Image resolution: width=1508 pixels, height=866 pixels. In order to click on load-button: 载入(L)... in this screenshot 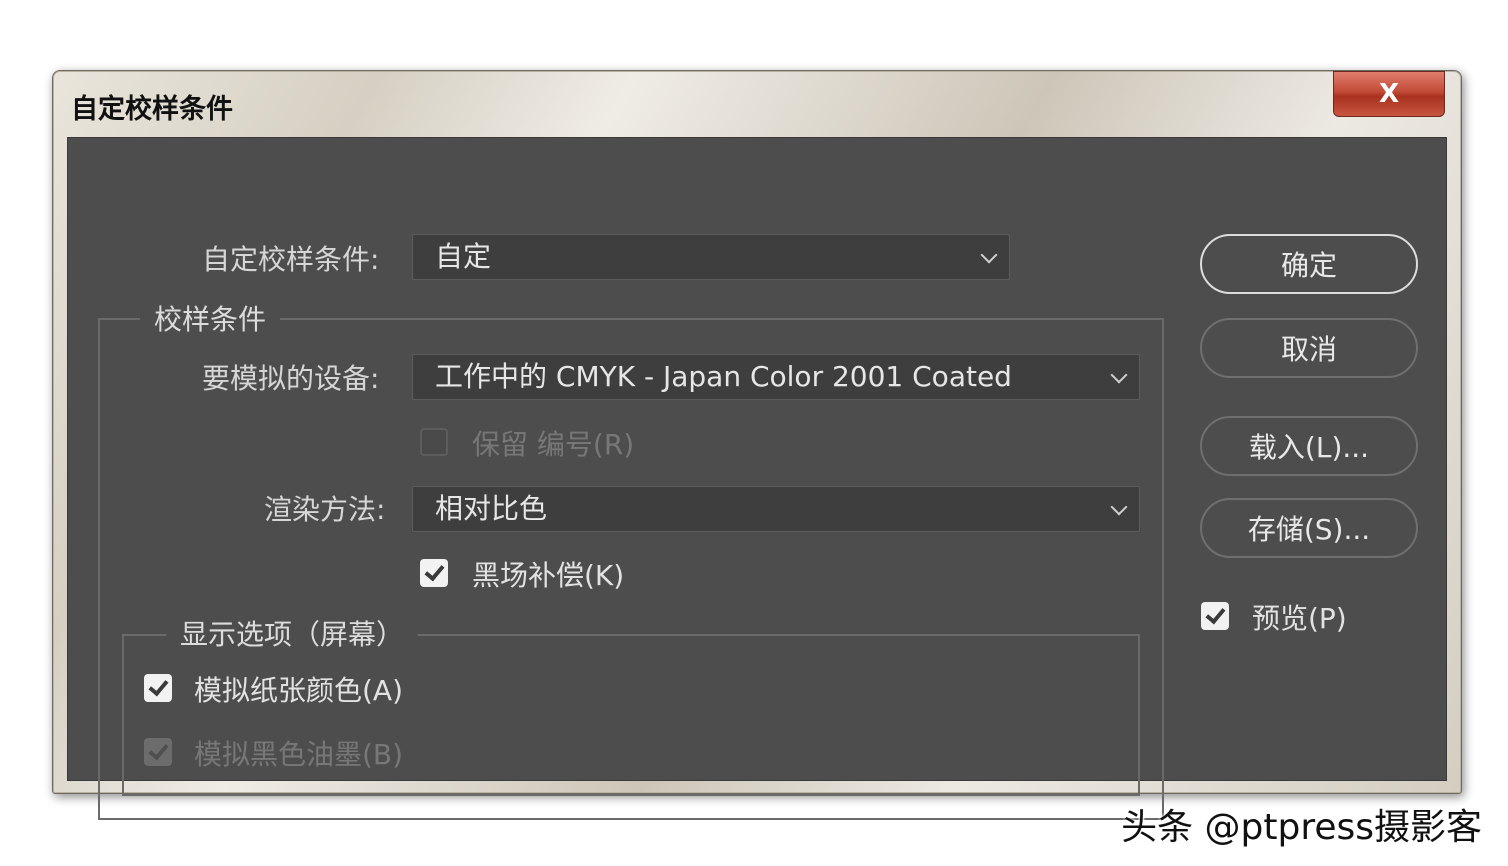, I will do `click(1309, 446)`.